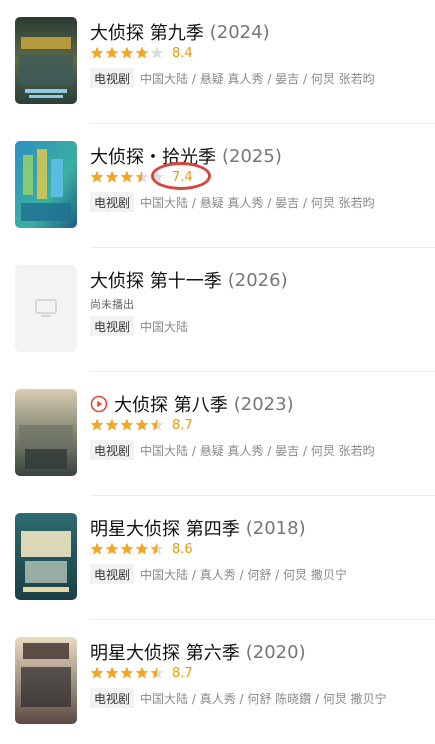 Image resolution: width=435 pixels, height=744 pixels. I want to click on rating: 8.6, so click(141, 549).